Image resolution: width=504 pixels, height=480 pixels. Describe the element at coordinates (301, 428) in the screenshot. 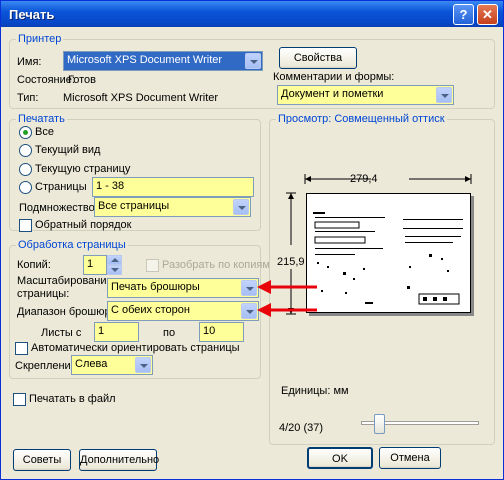

I see `page-indicator: 4/20 (37)` at that location.